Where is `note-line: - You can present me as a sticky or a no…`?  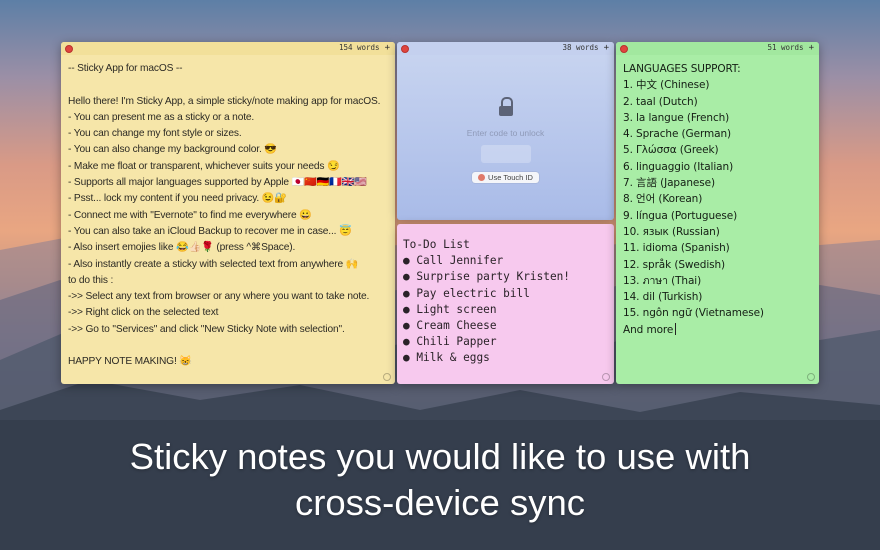
note-line: - You can present me as a sticky or a no… is located at coordinates (161, 117).